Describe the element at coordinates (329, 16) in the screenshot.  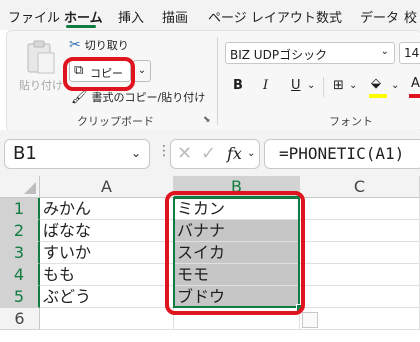
I see `tab-formulas: 数式` at that location.